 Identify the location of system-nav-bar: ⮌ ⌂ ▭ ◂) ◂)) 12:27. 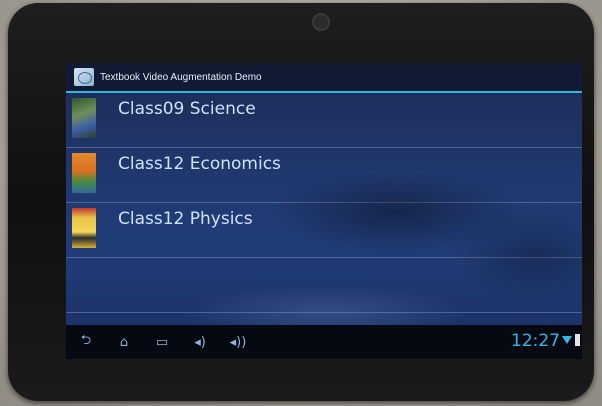
(324, 342).